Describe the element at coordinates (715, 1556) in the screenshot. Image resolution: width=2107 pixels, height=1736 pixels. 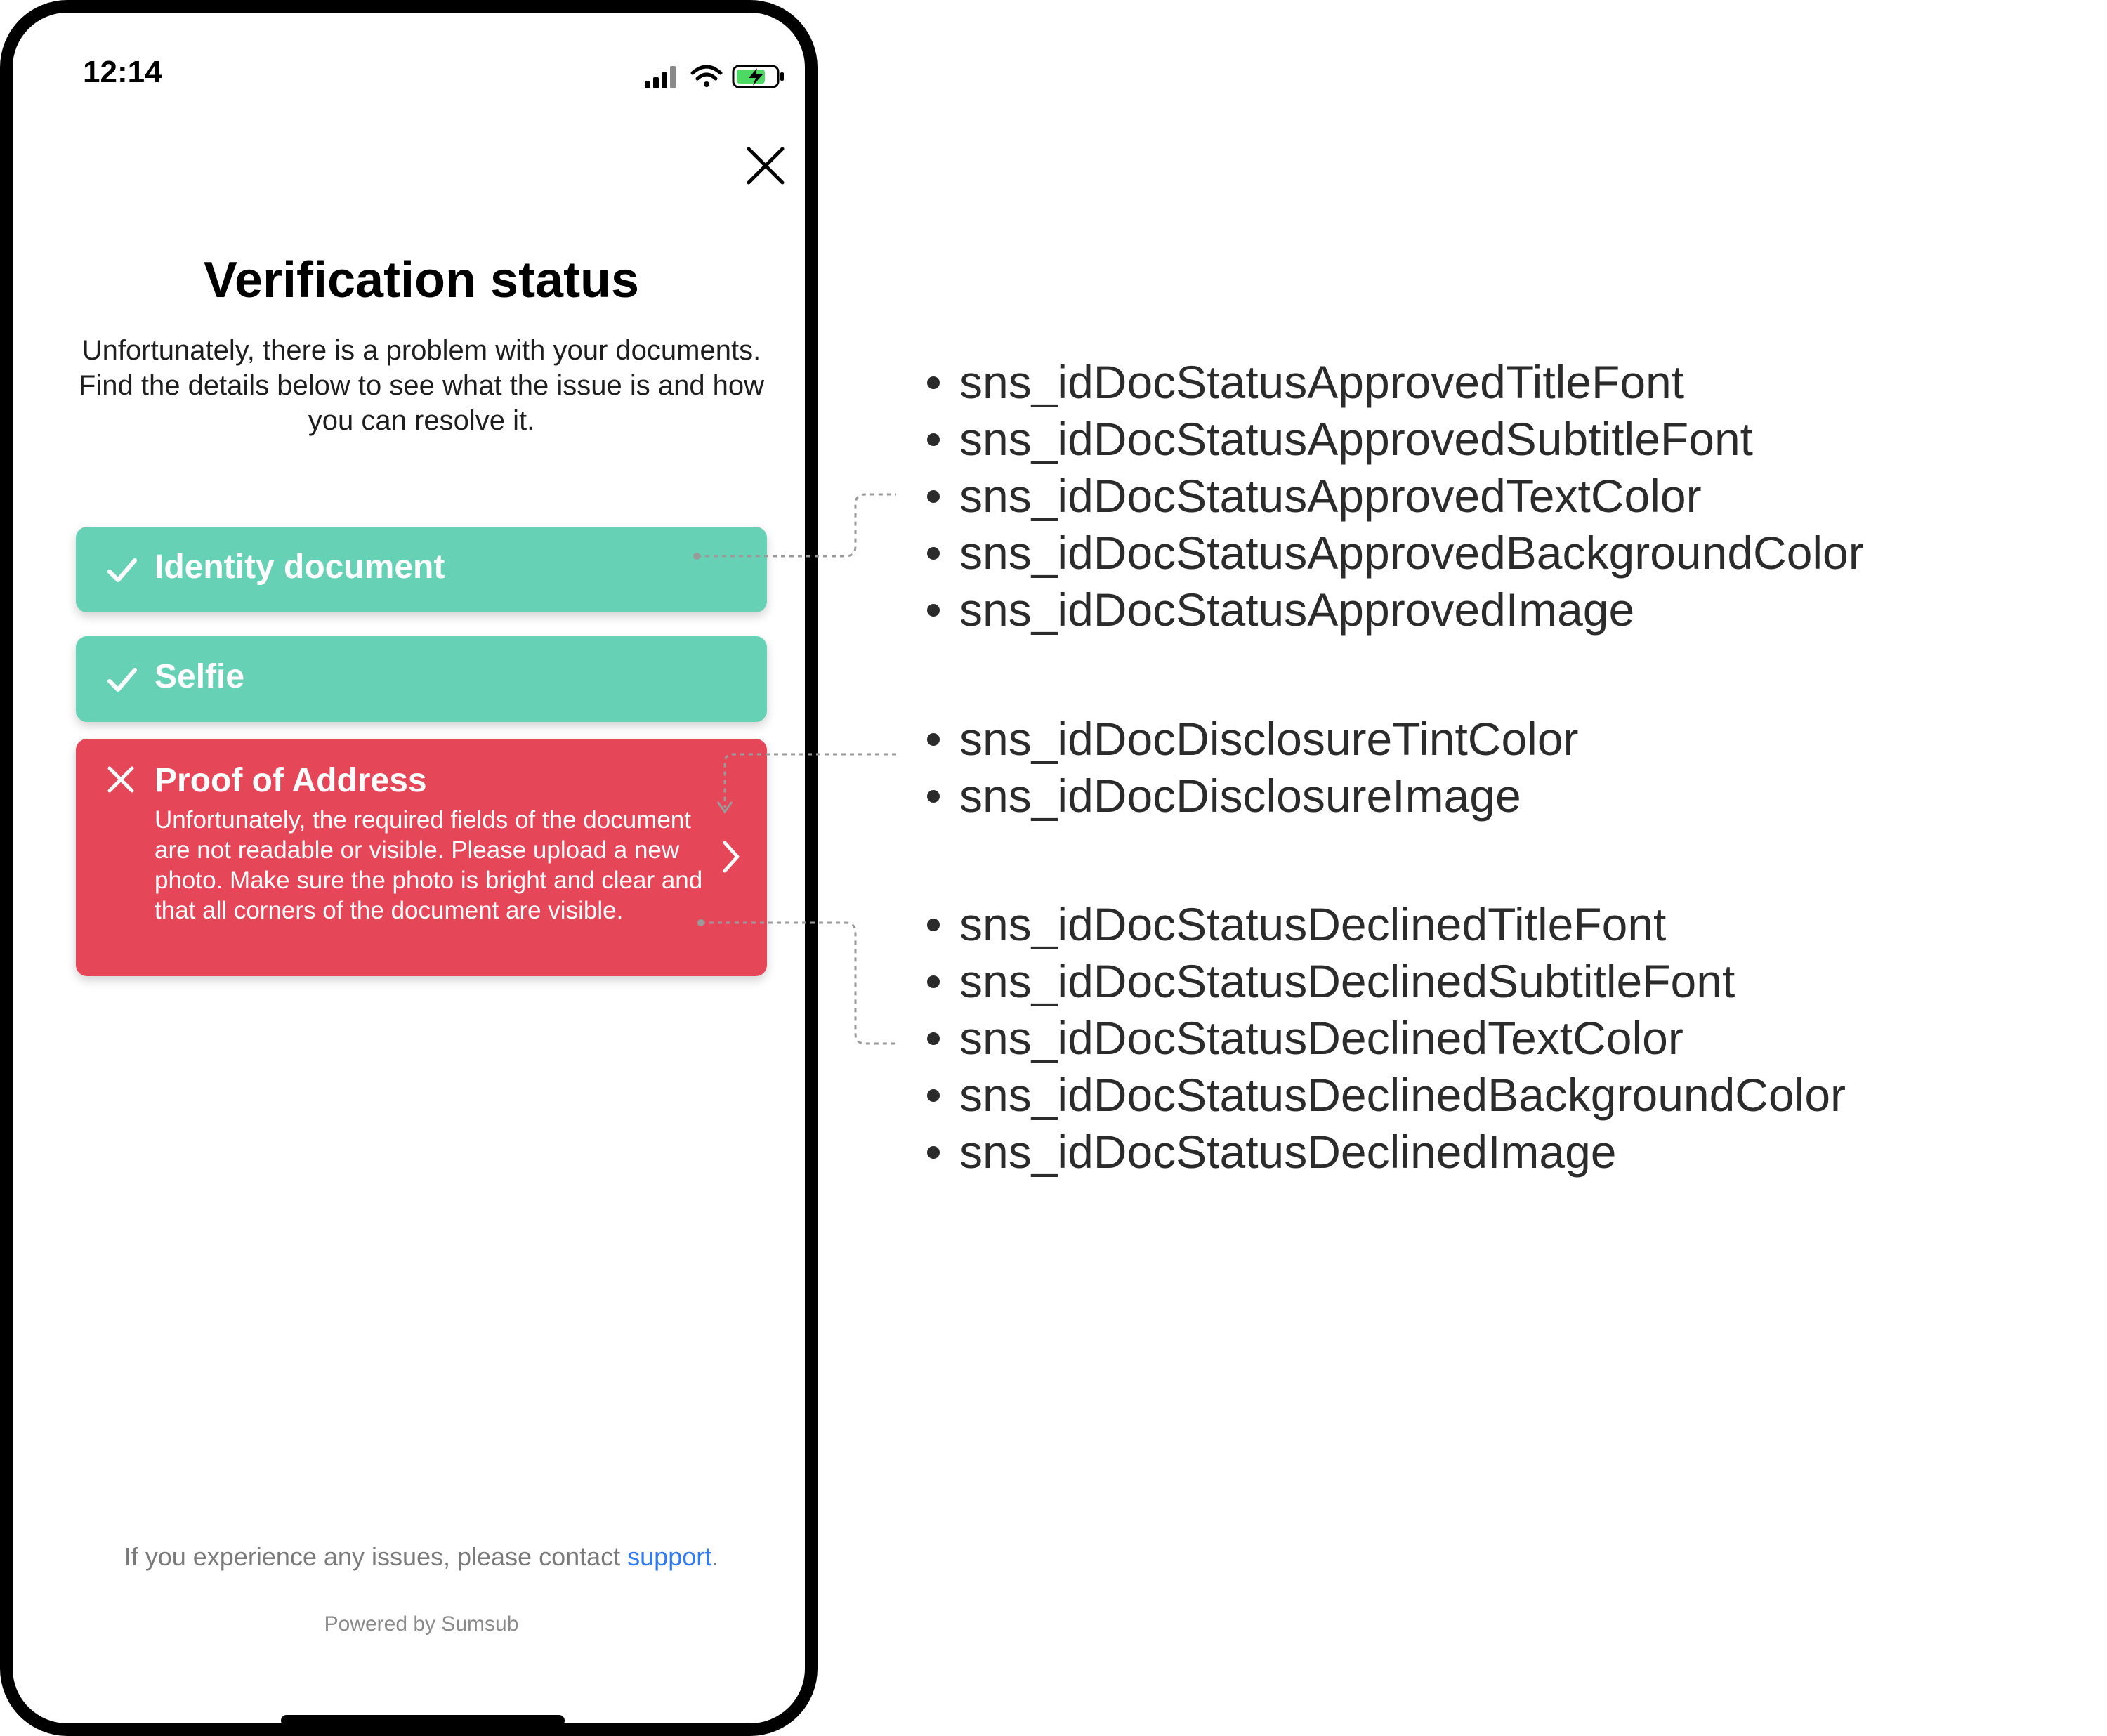
I see `footer-suffix: .` at that location.